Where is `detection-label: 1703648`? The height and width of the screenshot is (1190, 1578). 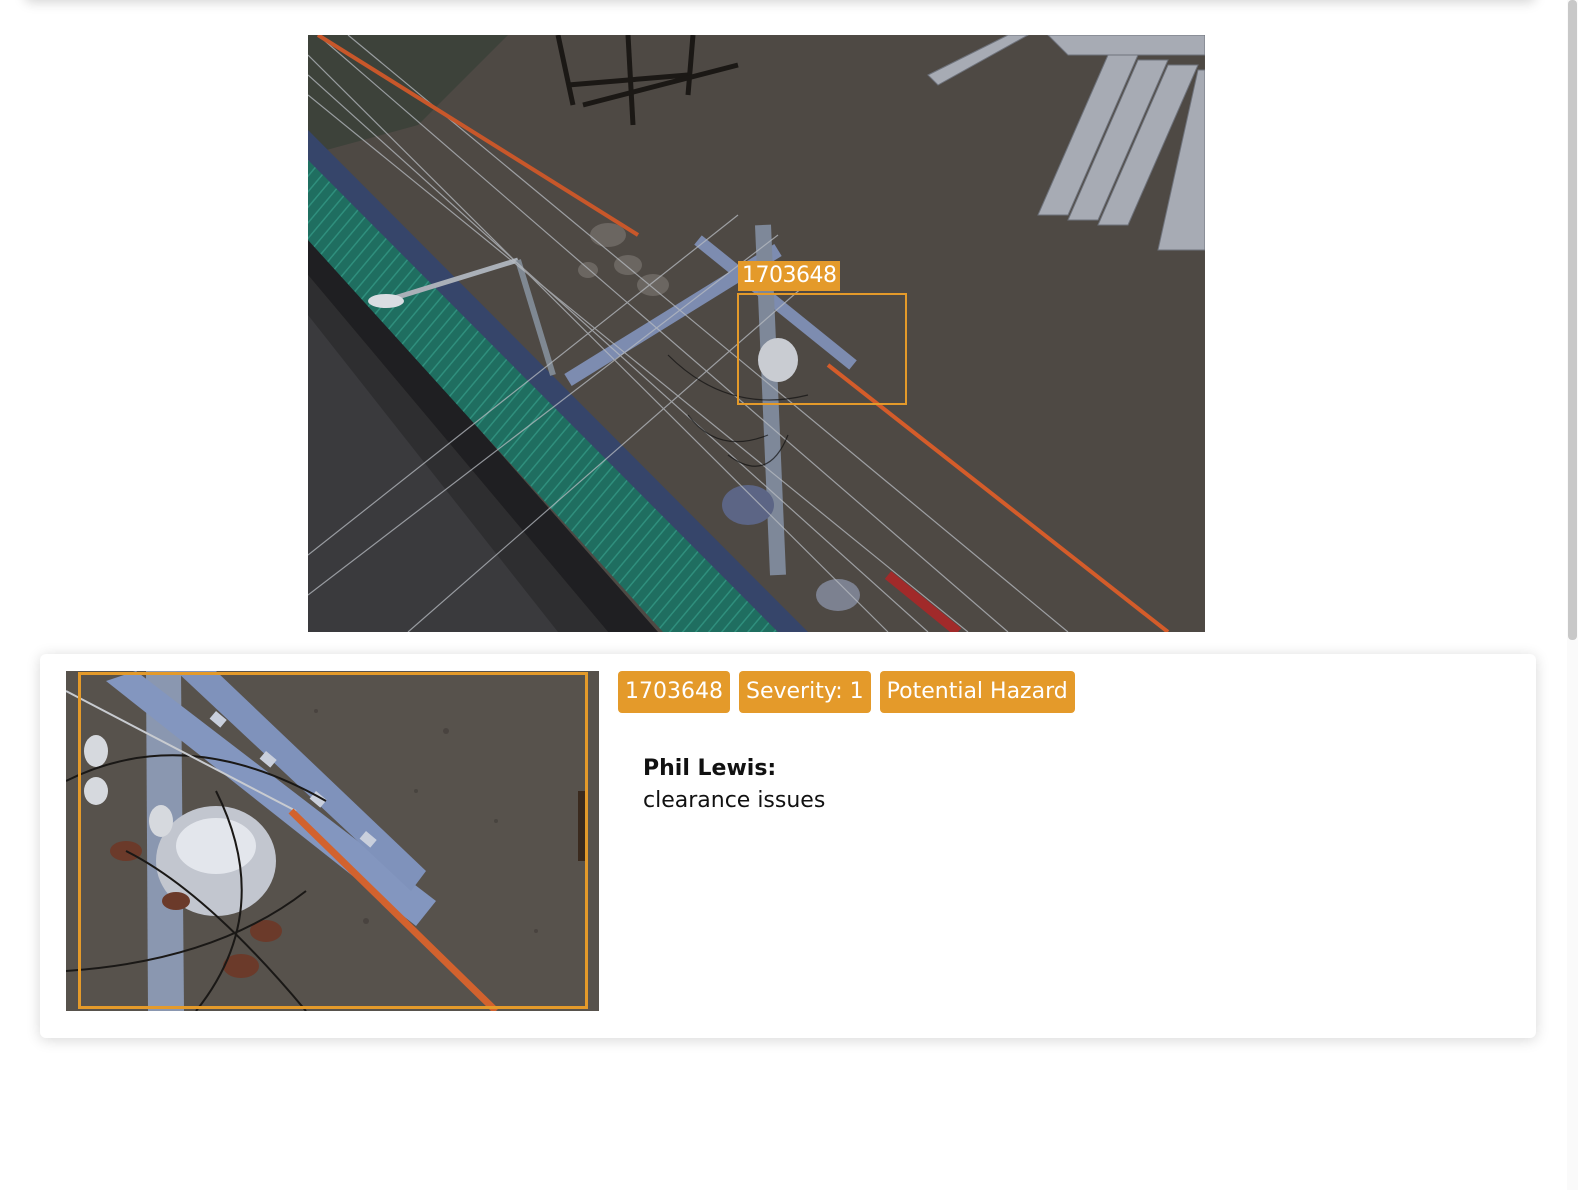 detection-label: 1703648 is located at coordinates (789, 276).